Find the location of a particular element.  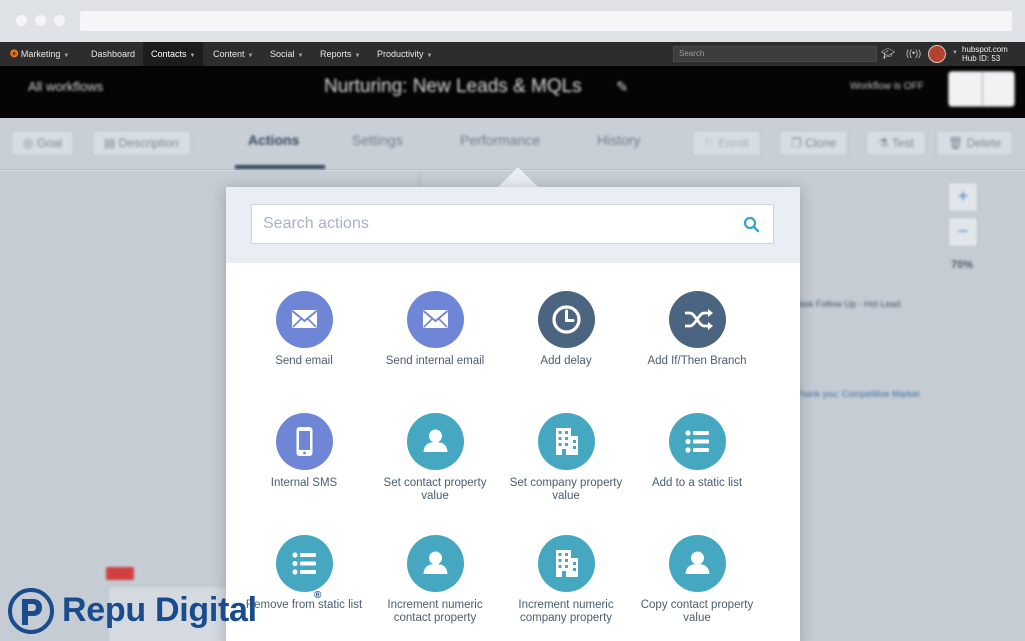

action-increment-company-property: Increment numeric company property is located at coordinates (566, 580).